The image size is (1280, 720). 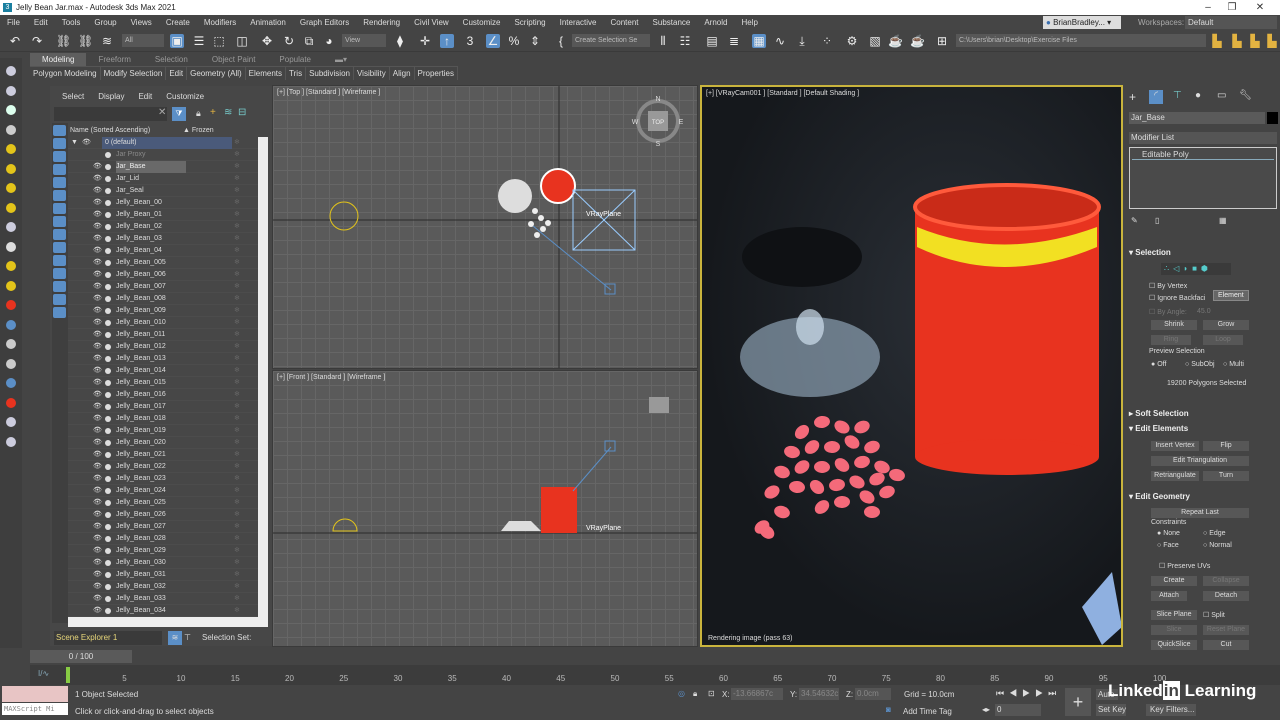 I want to click on selection-filter-dropdown: All, so click(x=143, y=40).